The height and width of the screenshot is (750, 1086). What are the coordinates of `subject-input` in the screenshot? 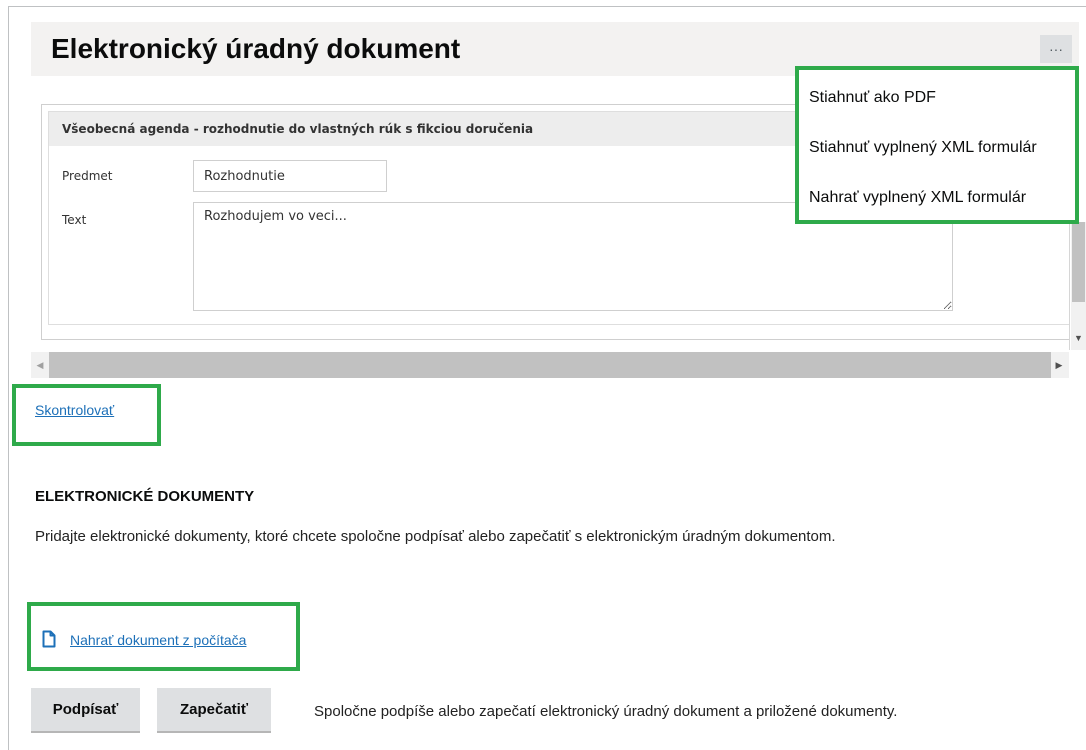 It's located at (290, 176).